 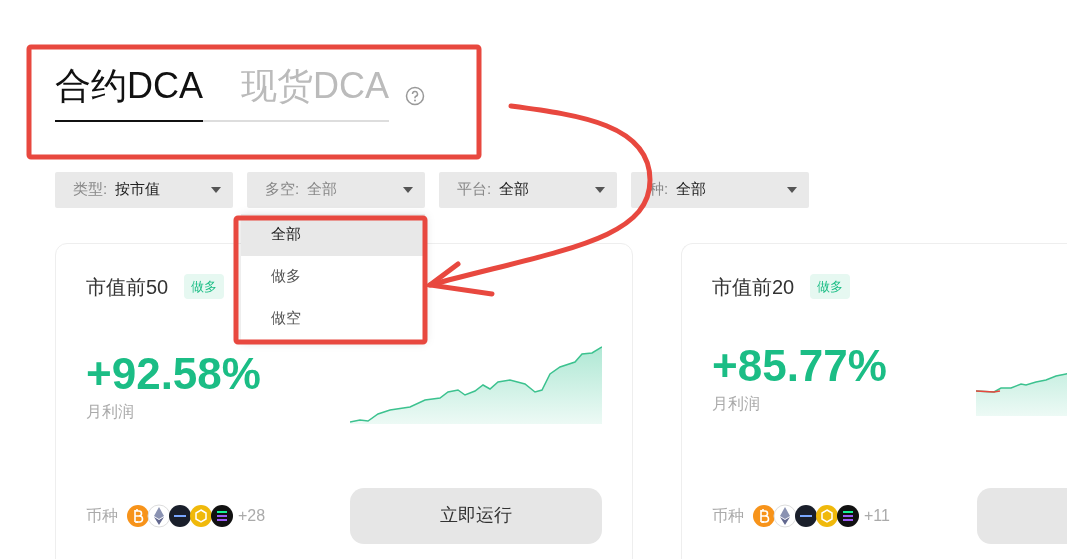 What do you see at coordinates (252, 515) in the screenshot?
I see `coins-more-count: +28` at bounding box center [252, 515].